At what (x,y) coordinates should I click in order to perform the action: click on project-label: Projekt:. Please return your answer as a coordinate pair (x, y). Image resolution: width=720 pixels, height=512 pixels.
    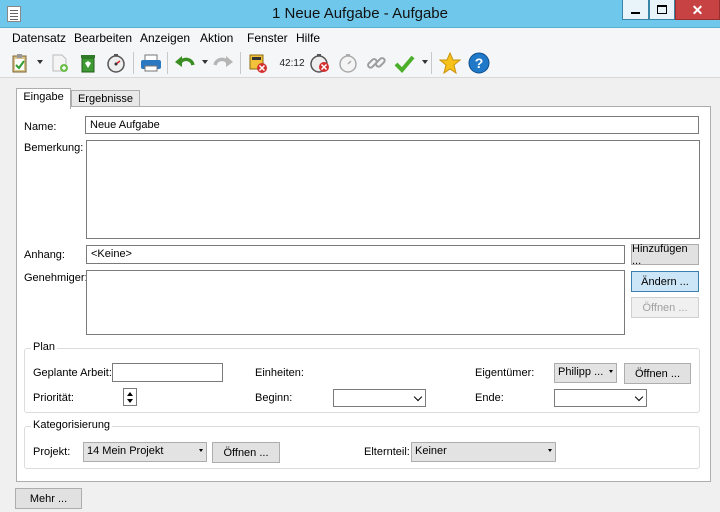
    Looking at the image, I should click on (52, 452).